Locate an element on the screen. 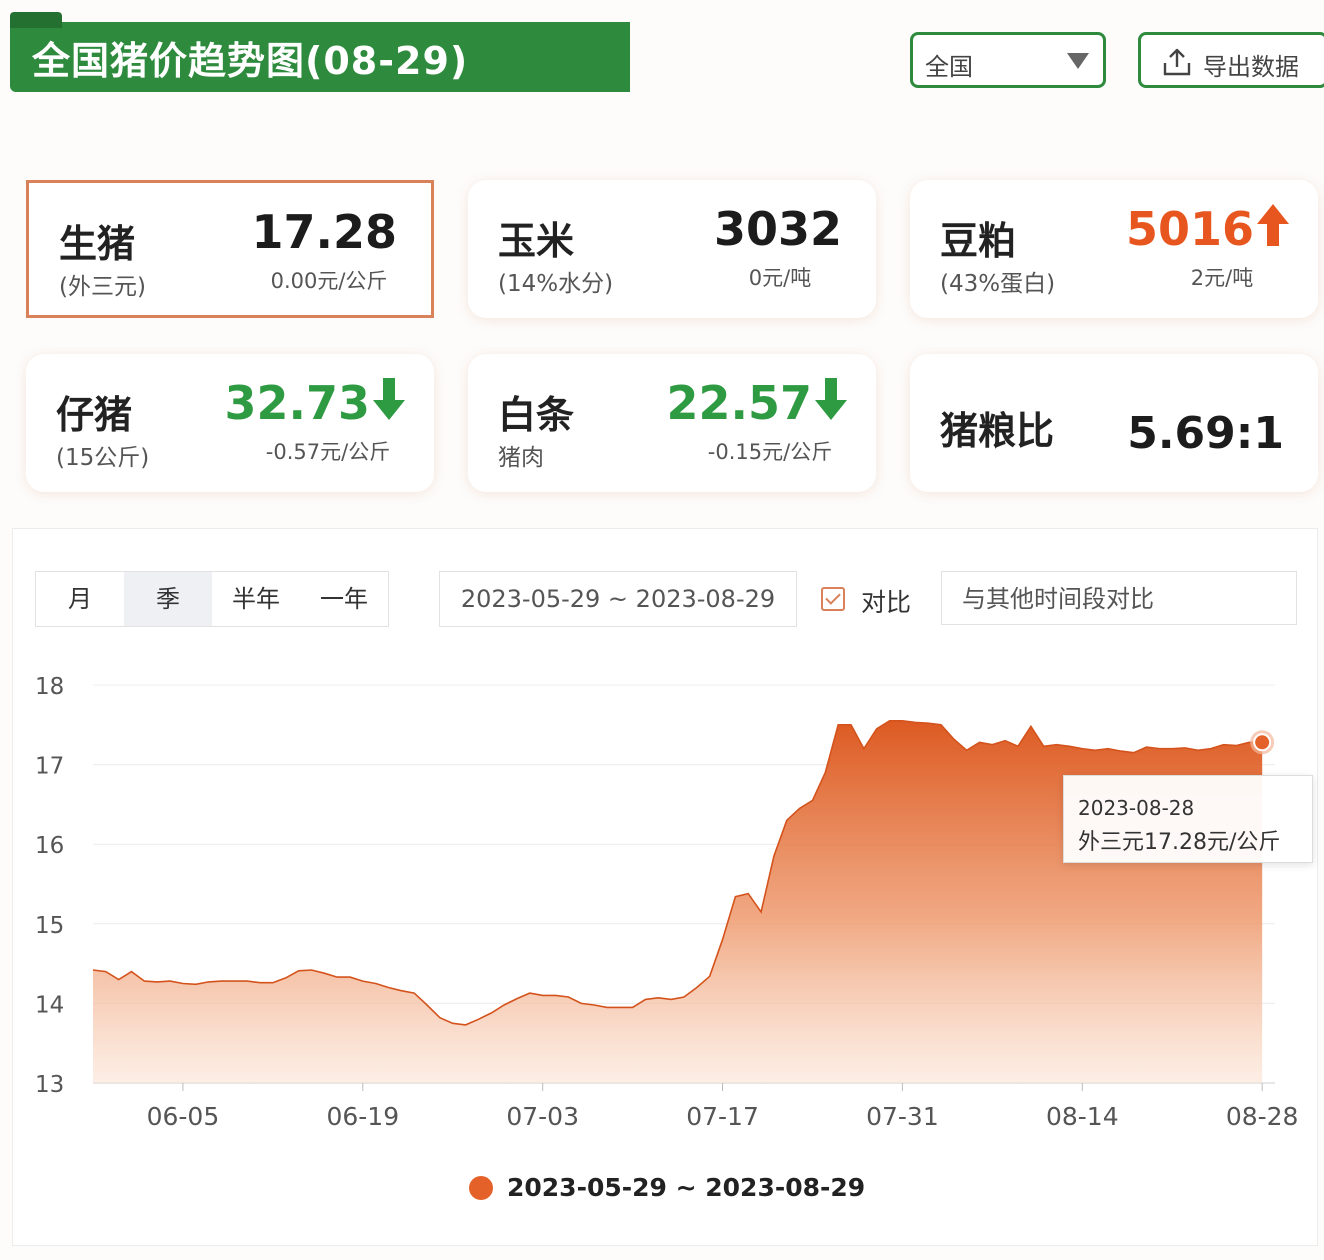 Image resolution: width=1324 pixels, height=1260 pixels. upload-icon is located at coordinates (1177, 62).